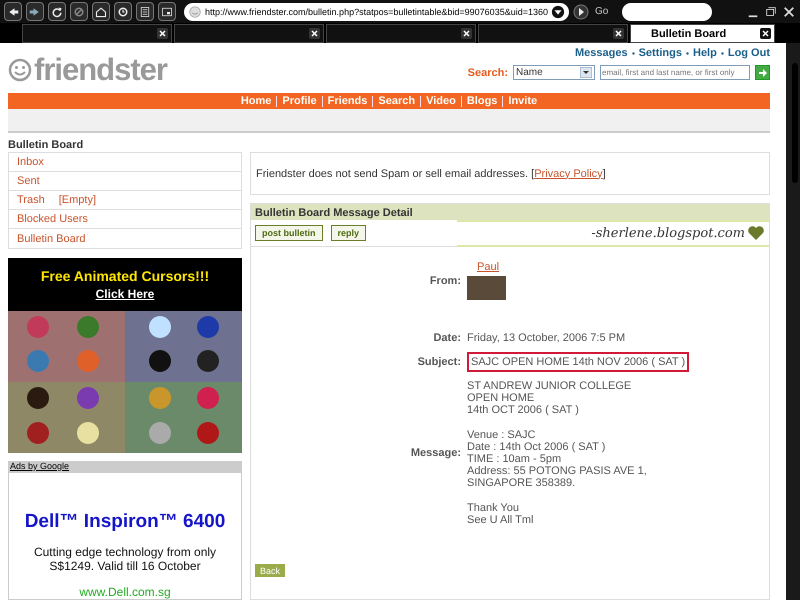 Image resolution: width=800 pixels, height=600 pixels. I want to click on sender-link: Paul, so click(488, 267).